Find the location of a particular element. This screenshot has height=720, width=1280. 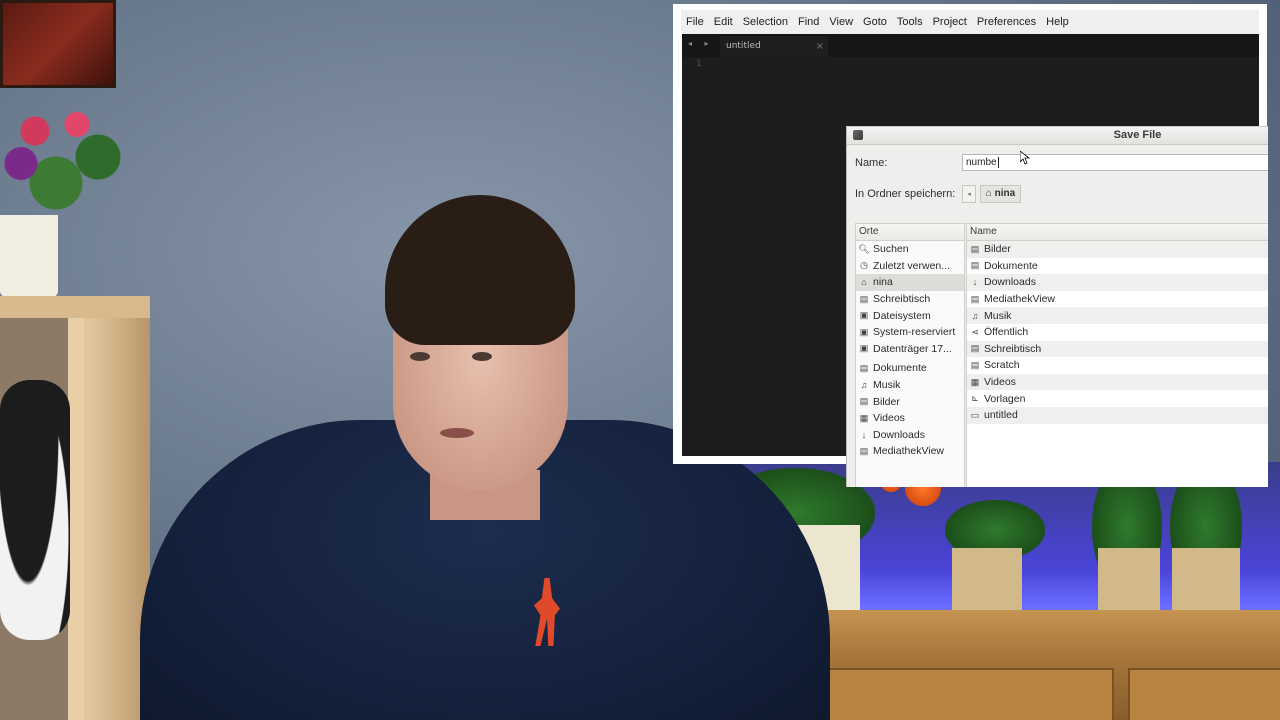

places-item-label: System-reserviert is located at coordinates (914, 332).